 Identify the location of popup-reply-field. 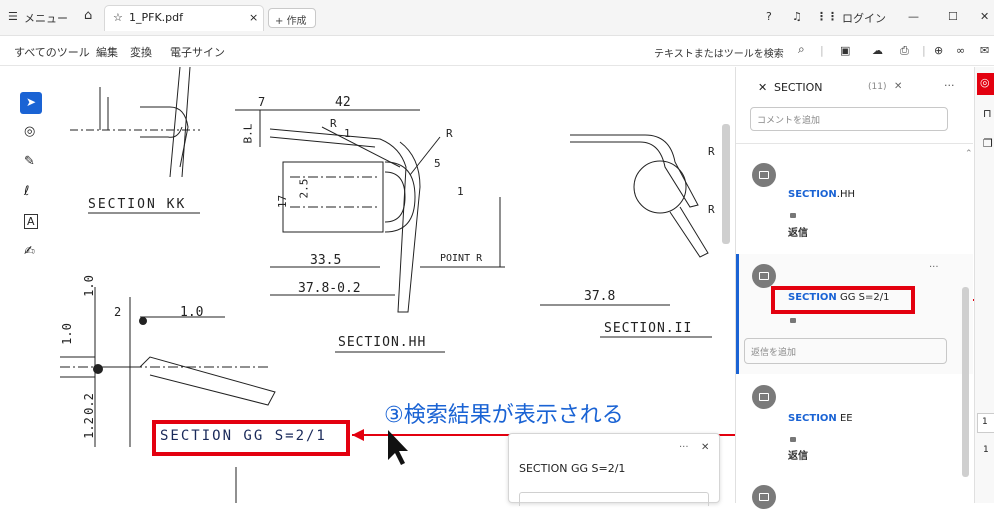
(614, 499).